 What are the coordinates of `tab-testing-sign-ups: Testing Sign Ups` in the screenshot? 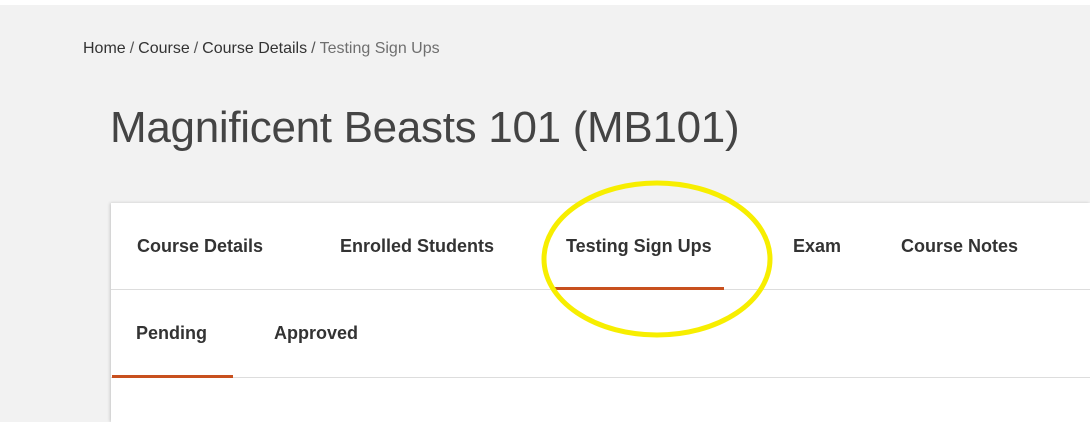 It's located at (639, 246).